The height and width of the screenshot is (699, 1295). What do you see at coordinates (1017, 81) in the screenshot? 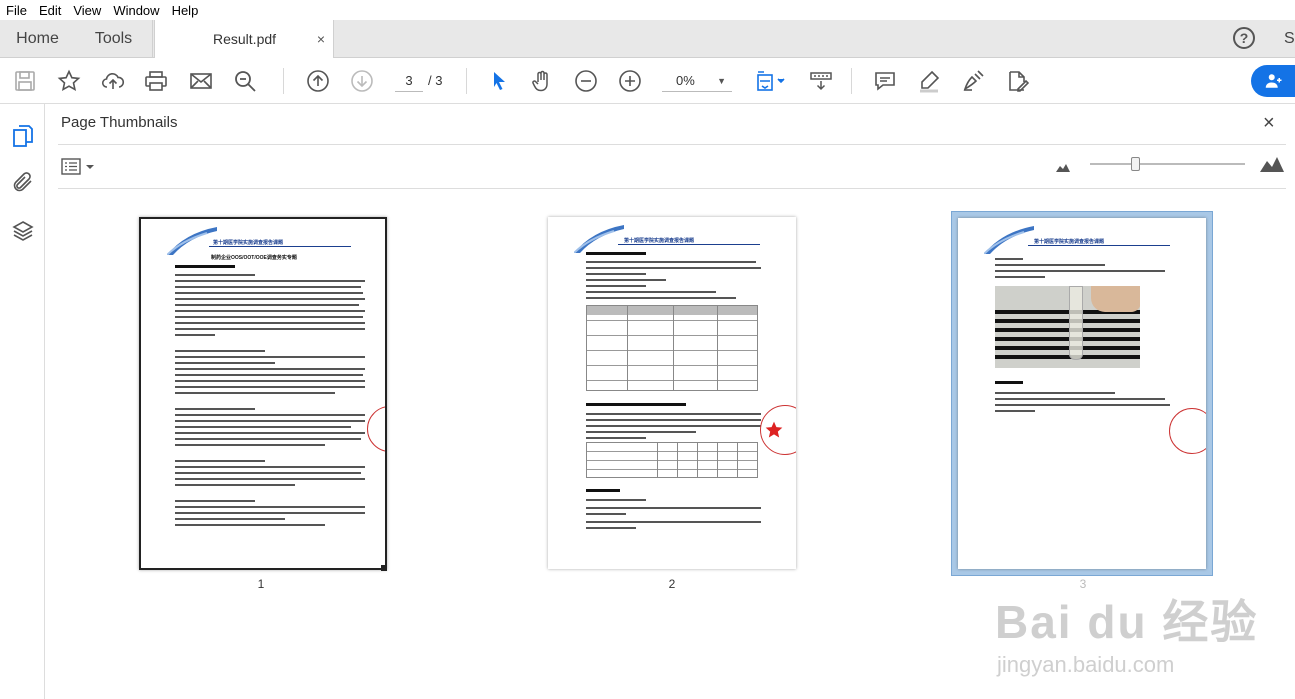
I see `fill-sign-icon` at bounding box center [1017, 81].